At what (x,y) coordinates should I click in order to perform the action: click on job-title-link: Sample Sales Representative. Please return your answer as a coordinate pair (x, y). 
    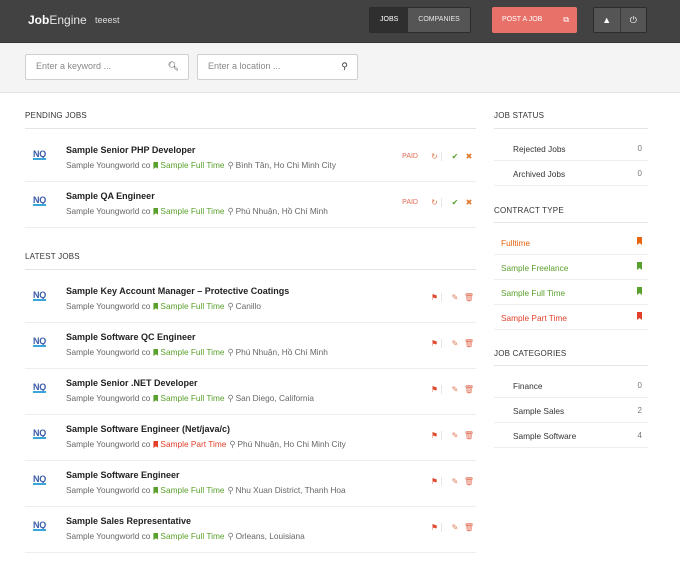
    Looking at the image, I should click on (128, 521).